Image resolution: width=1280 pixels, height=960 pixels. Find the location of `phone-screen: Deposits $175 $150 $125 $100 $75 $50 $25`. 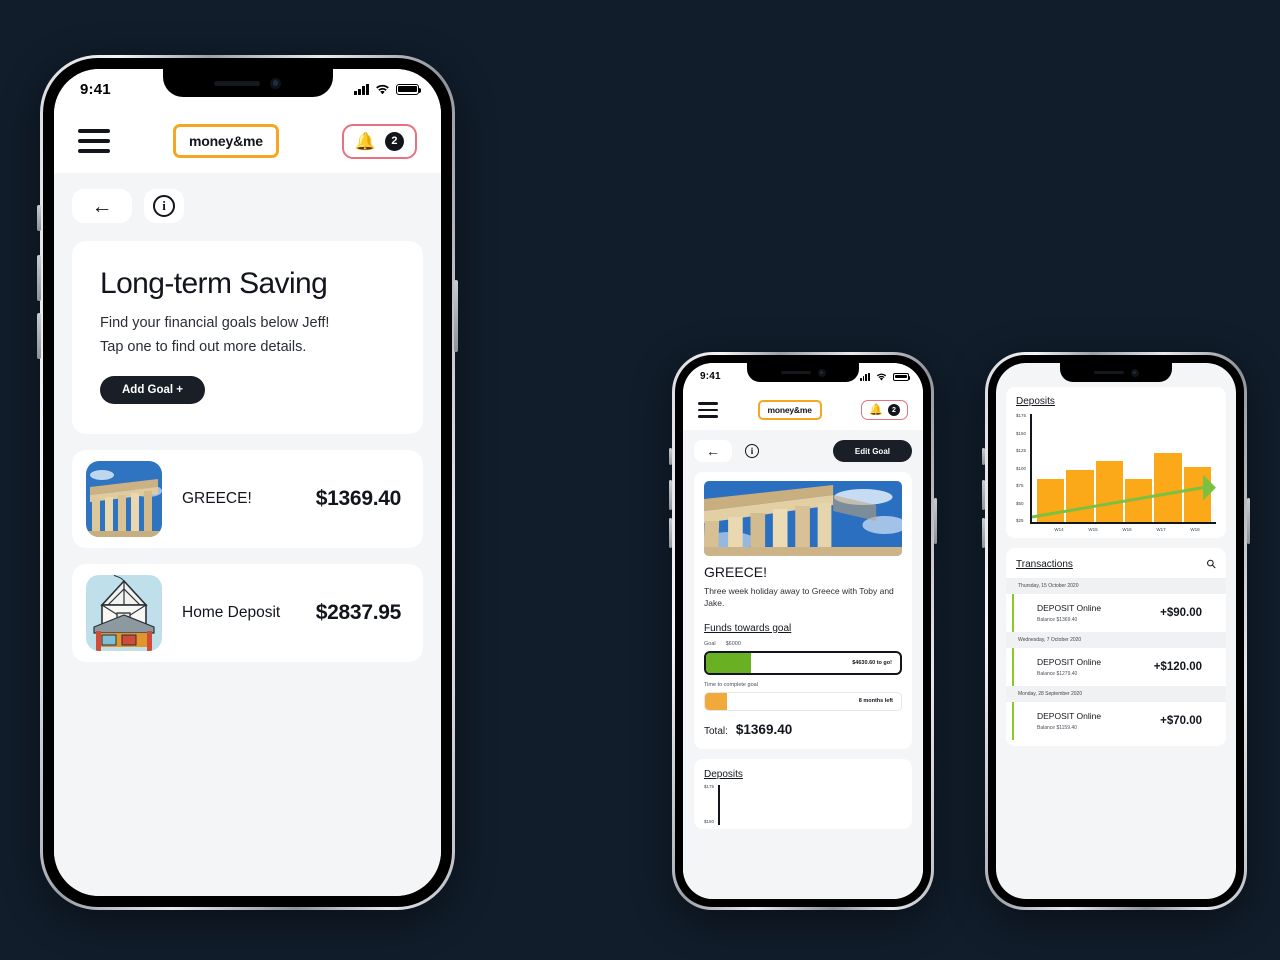

phone-screen: Deposits $175 $150 $125 $100 $75 $50 $25 is located at coordinates (1116, 631).